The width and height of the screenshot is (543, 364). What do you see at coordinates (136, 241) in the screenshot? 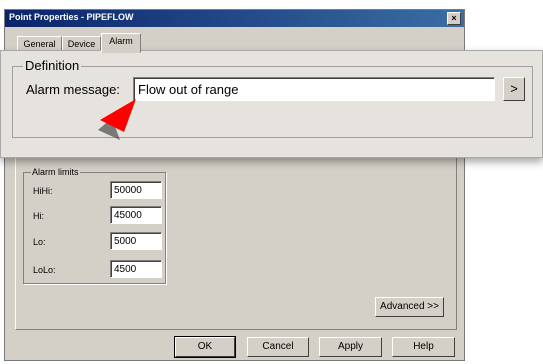
I see `lo-input` at bounding box center [136, 241].